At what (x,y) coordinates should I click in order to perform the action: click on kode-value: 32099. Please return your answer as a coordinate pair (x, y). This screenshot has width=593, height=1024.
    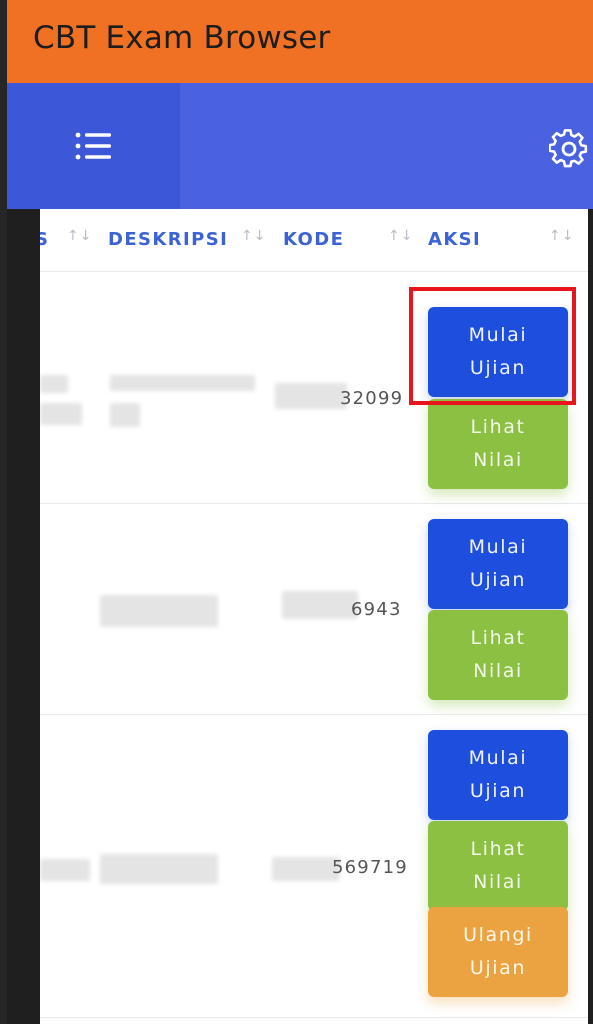
    Looking at the image, I should click on (372, 398).